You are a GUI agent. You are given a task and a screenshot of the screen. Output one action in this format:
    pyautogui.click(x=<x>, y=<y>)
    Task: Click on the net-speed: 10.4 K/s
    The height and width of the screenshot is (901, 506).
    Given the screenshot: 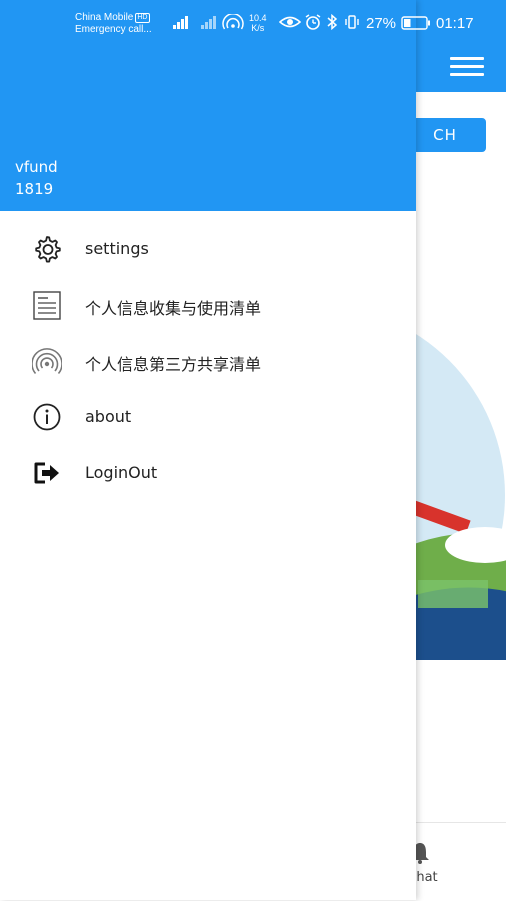 What is the action you would take?
    pyautogui.click(x=258, y=23)
    